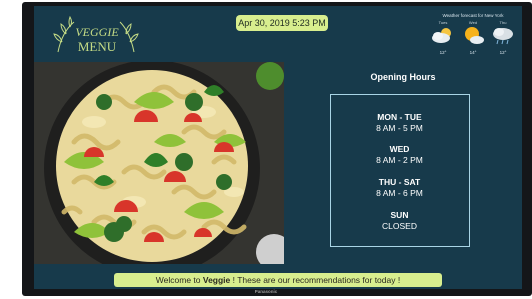 The width and height of the screenshot is (532, 299). Describe the element at coordinates (399, 182) in the screenshot. I see `hours-day: THU - SAT` at that location.